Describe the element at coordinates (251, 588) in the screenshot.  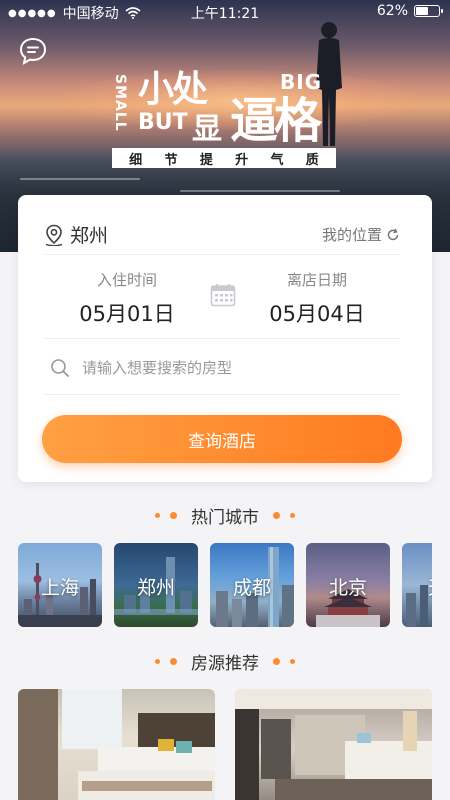
I see `city-name: 成都` at that location.